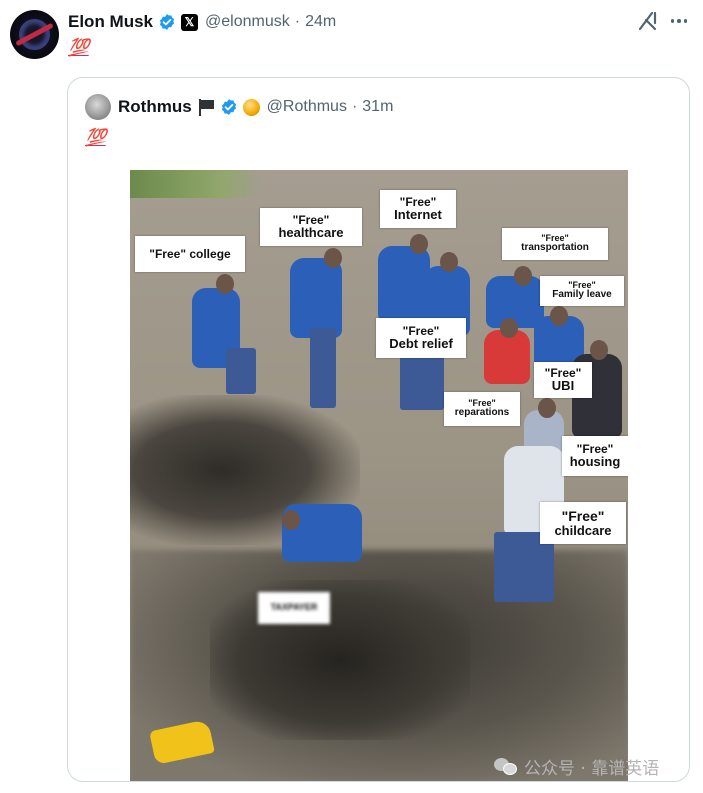 This screenshot has width=703, height=793. I want to click on author-avatar, so click(34, 34).